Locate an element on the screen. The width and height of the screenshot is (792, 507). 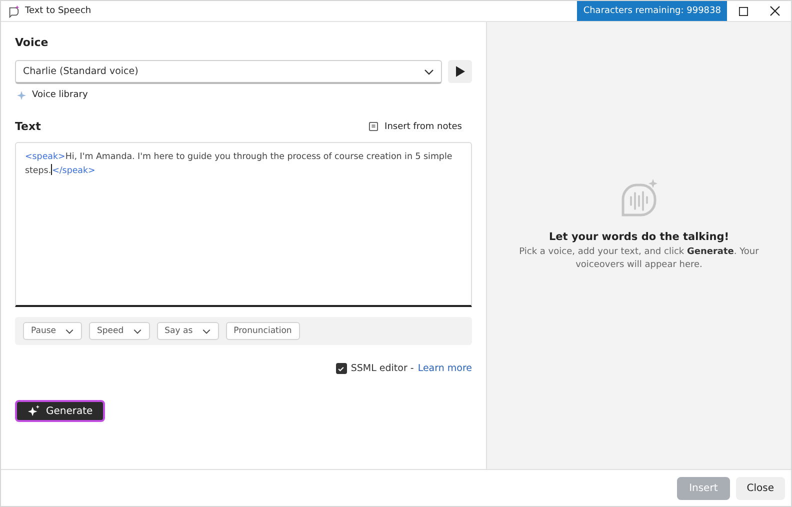
characters-remaining-badge: Characters remaining: 999838 is located at coordinates (652, 11).